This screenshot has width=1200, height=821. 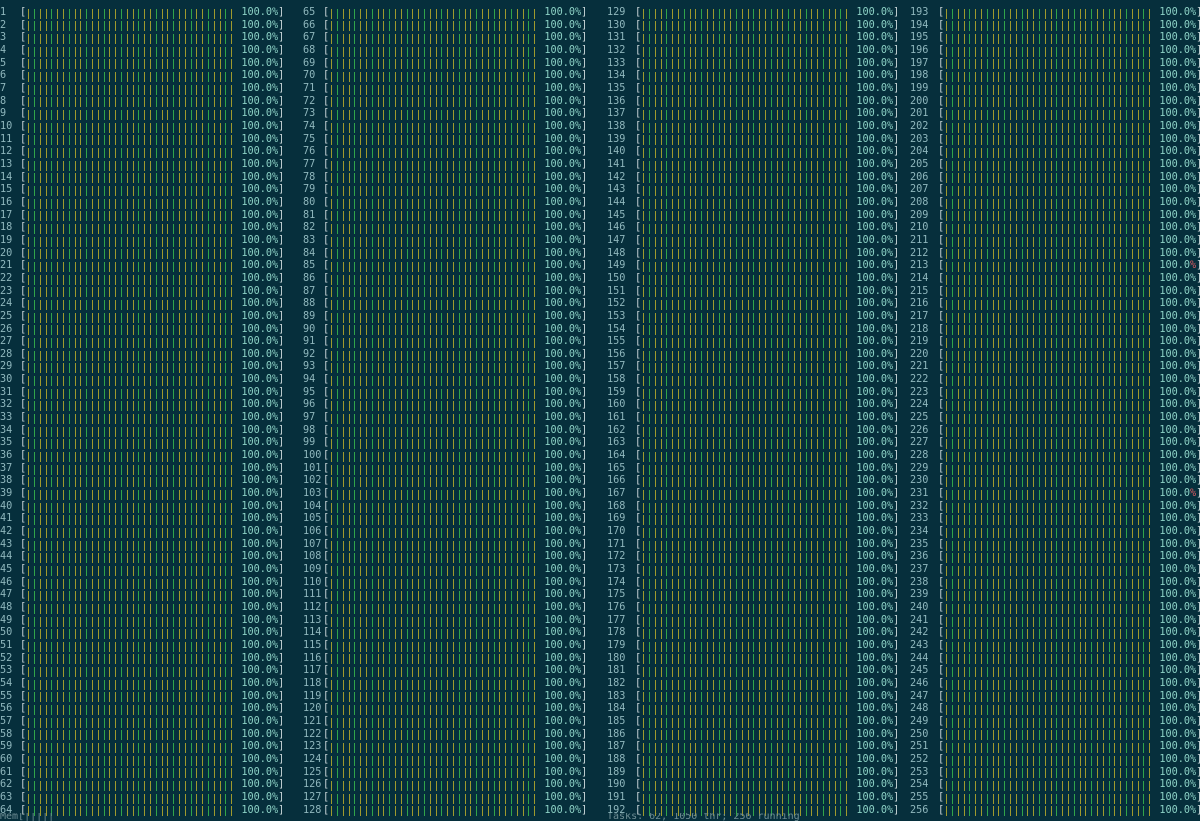 I want to click on cpu-label: 61, so click(x=6, y=772).